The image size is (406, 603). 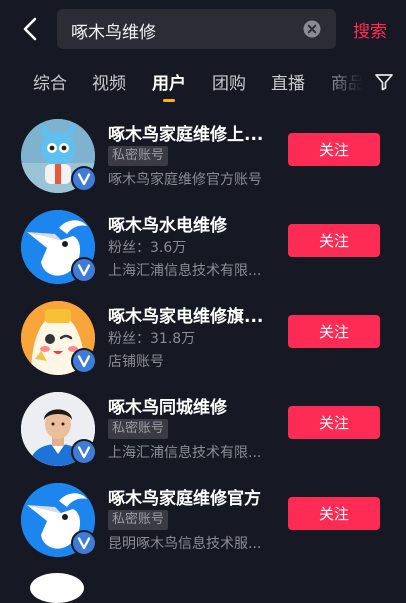 I want to click on tab-group-buy: 团购, so click(x=229, y=81).